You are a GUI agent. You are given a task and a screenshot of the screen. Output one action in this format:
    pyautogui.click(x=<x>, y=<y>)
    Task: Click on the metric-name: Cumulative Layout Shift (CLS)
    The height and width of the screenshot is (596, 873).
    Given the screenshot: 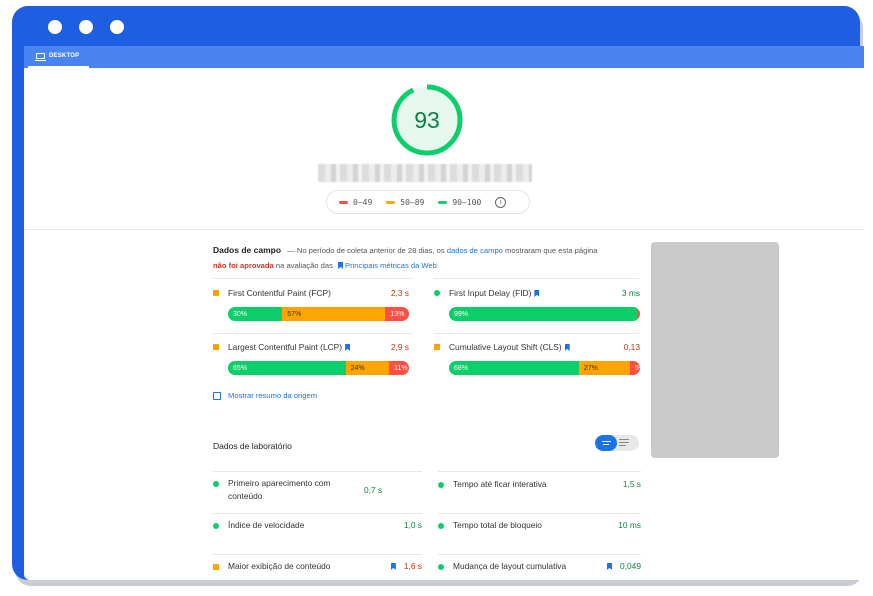 What is the action you would take?
    pyautogui.click(x=536, y=347)
    